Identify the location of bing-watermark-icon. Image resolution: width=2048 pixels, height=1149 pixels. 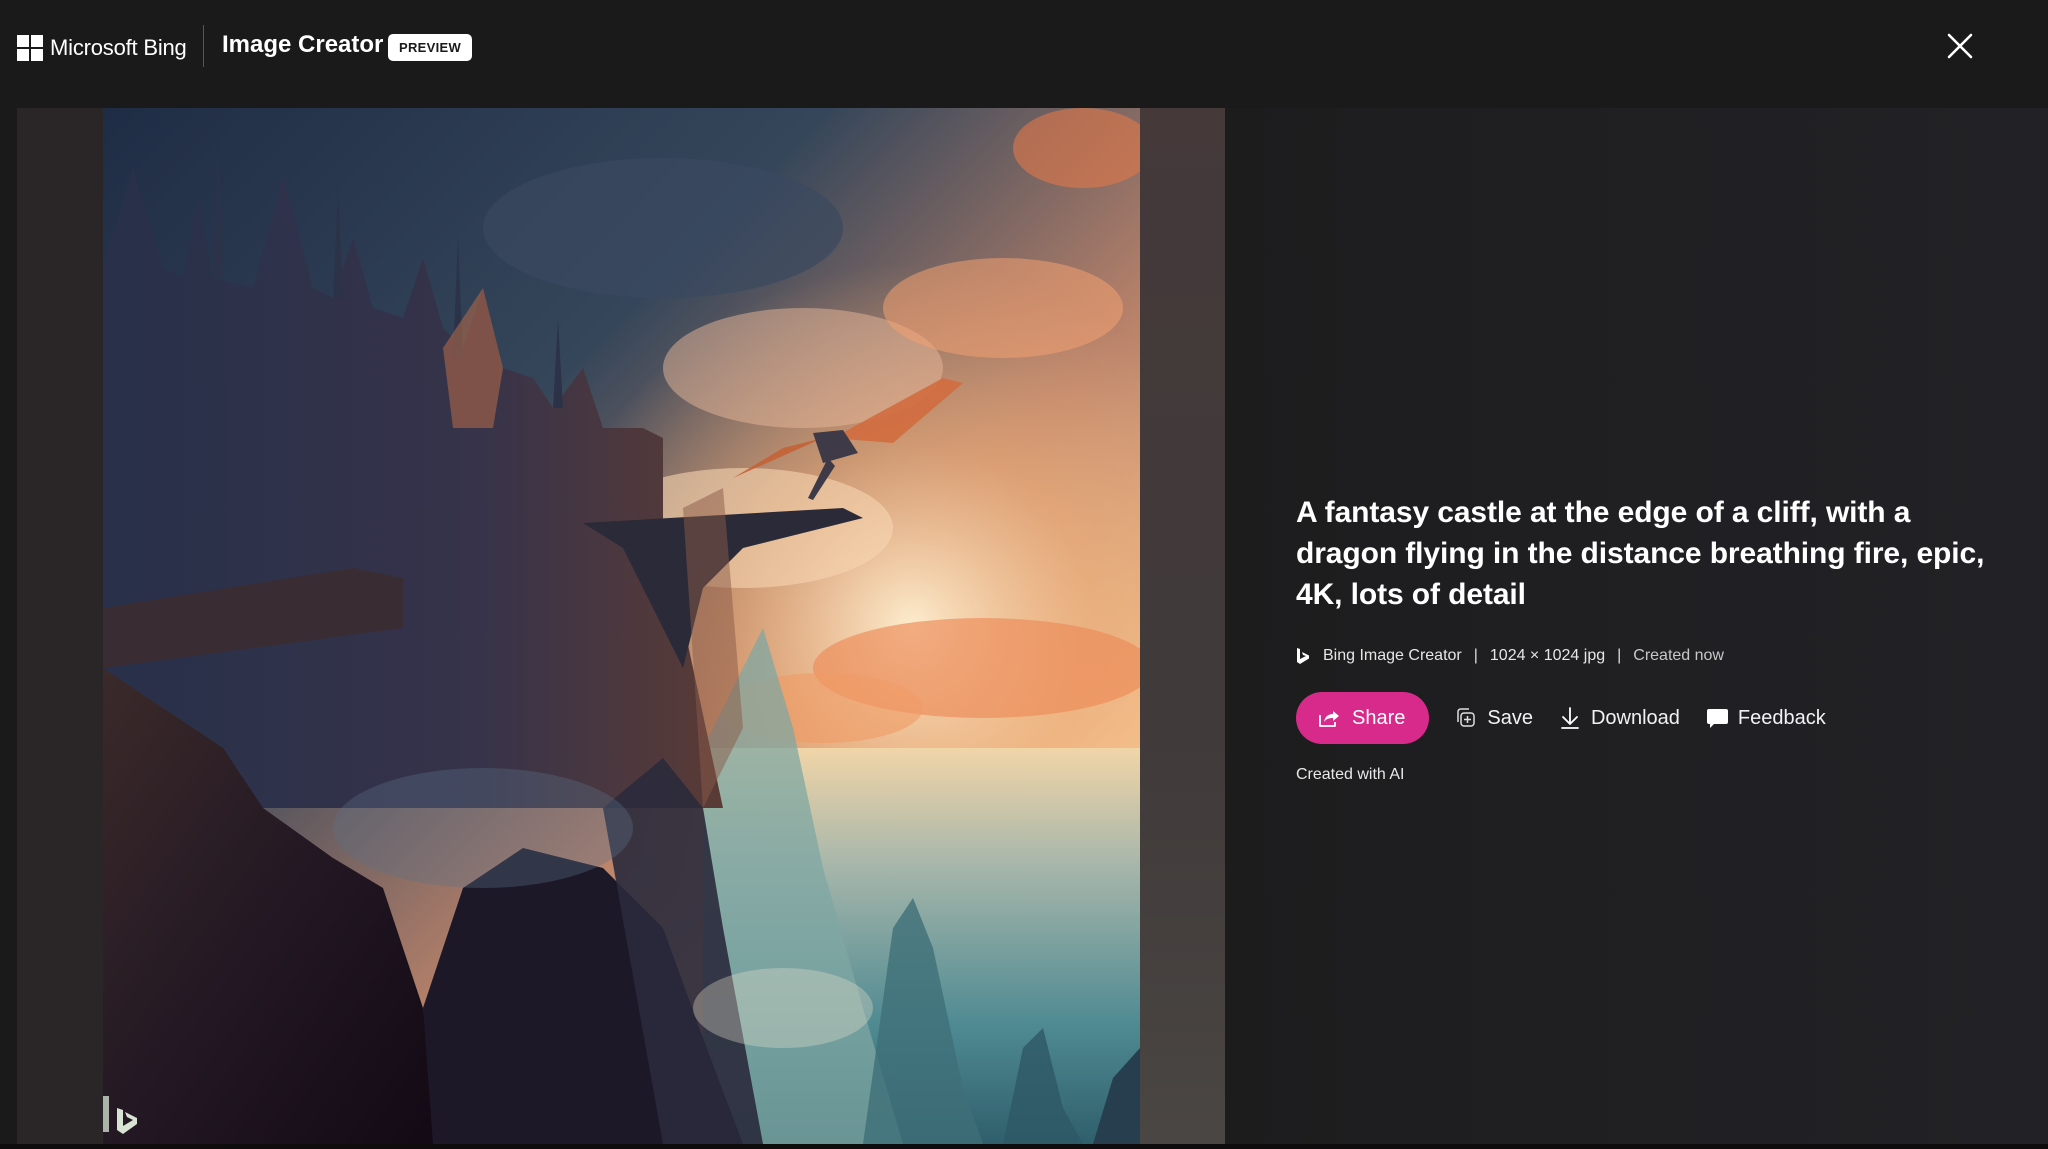
(120, 1115).